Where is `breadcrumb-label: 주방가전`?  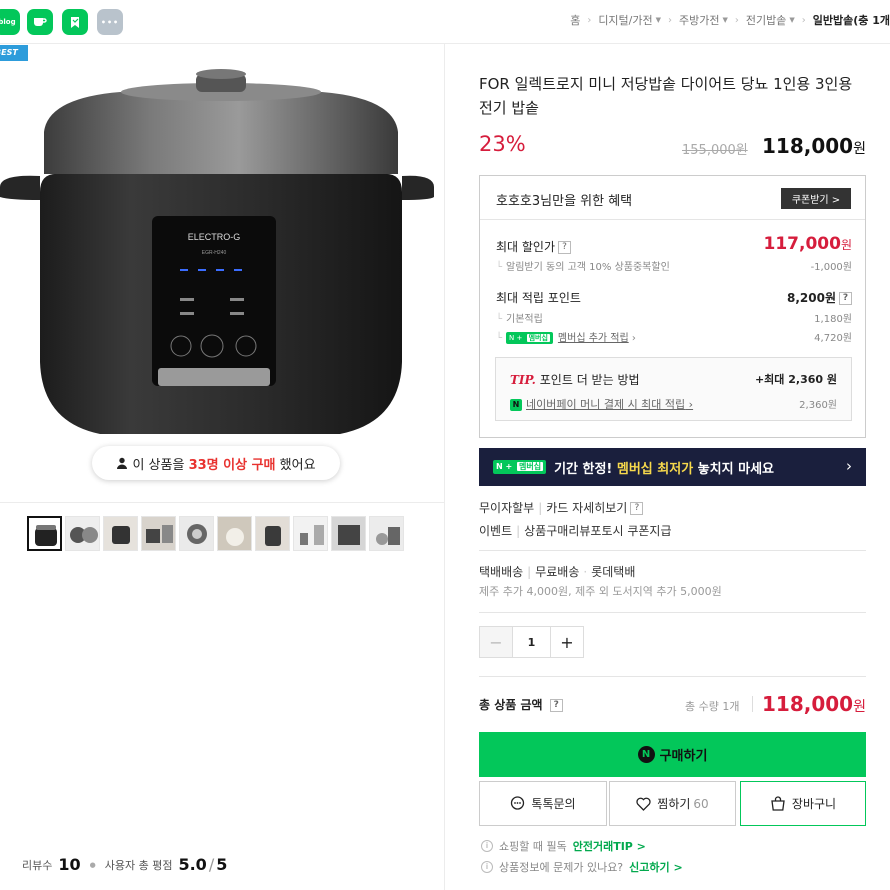
breadcrumb-label: 주방가전 is located at coordinates (699, 20).